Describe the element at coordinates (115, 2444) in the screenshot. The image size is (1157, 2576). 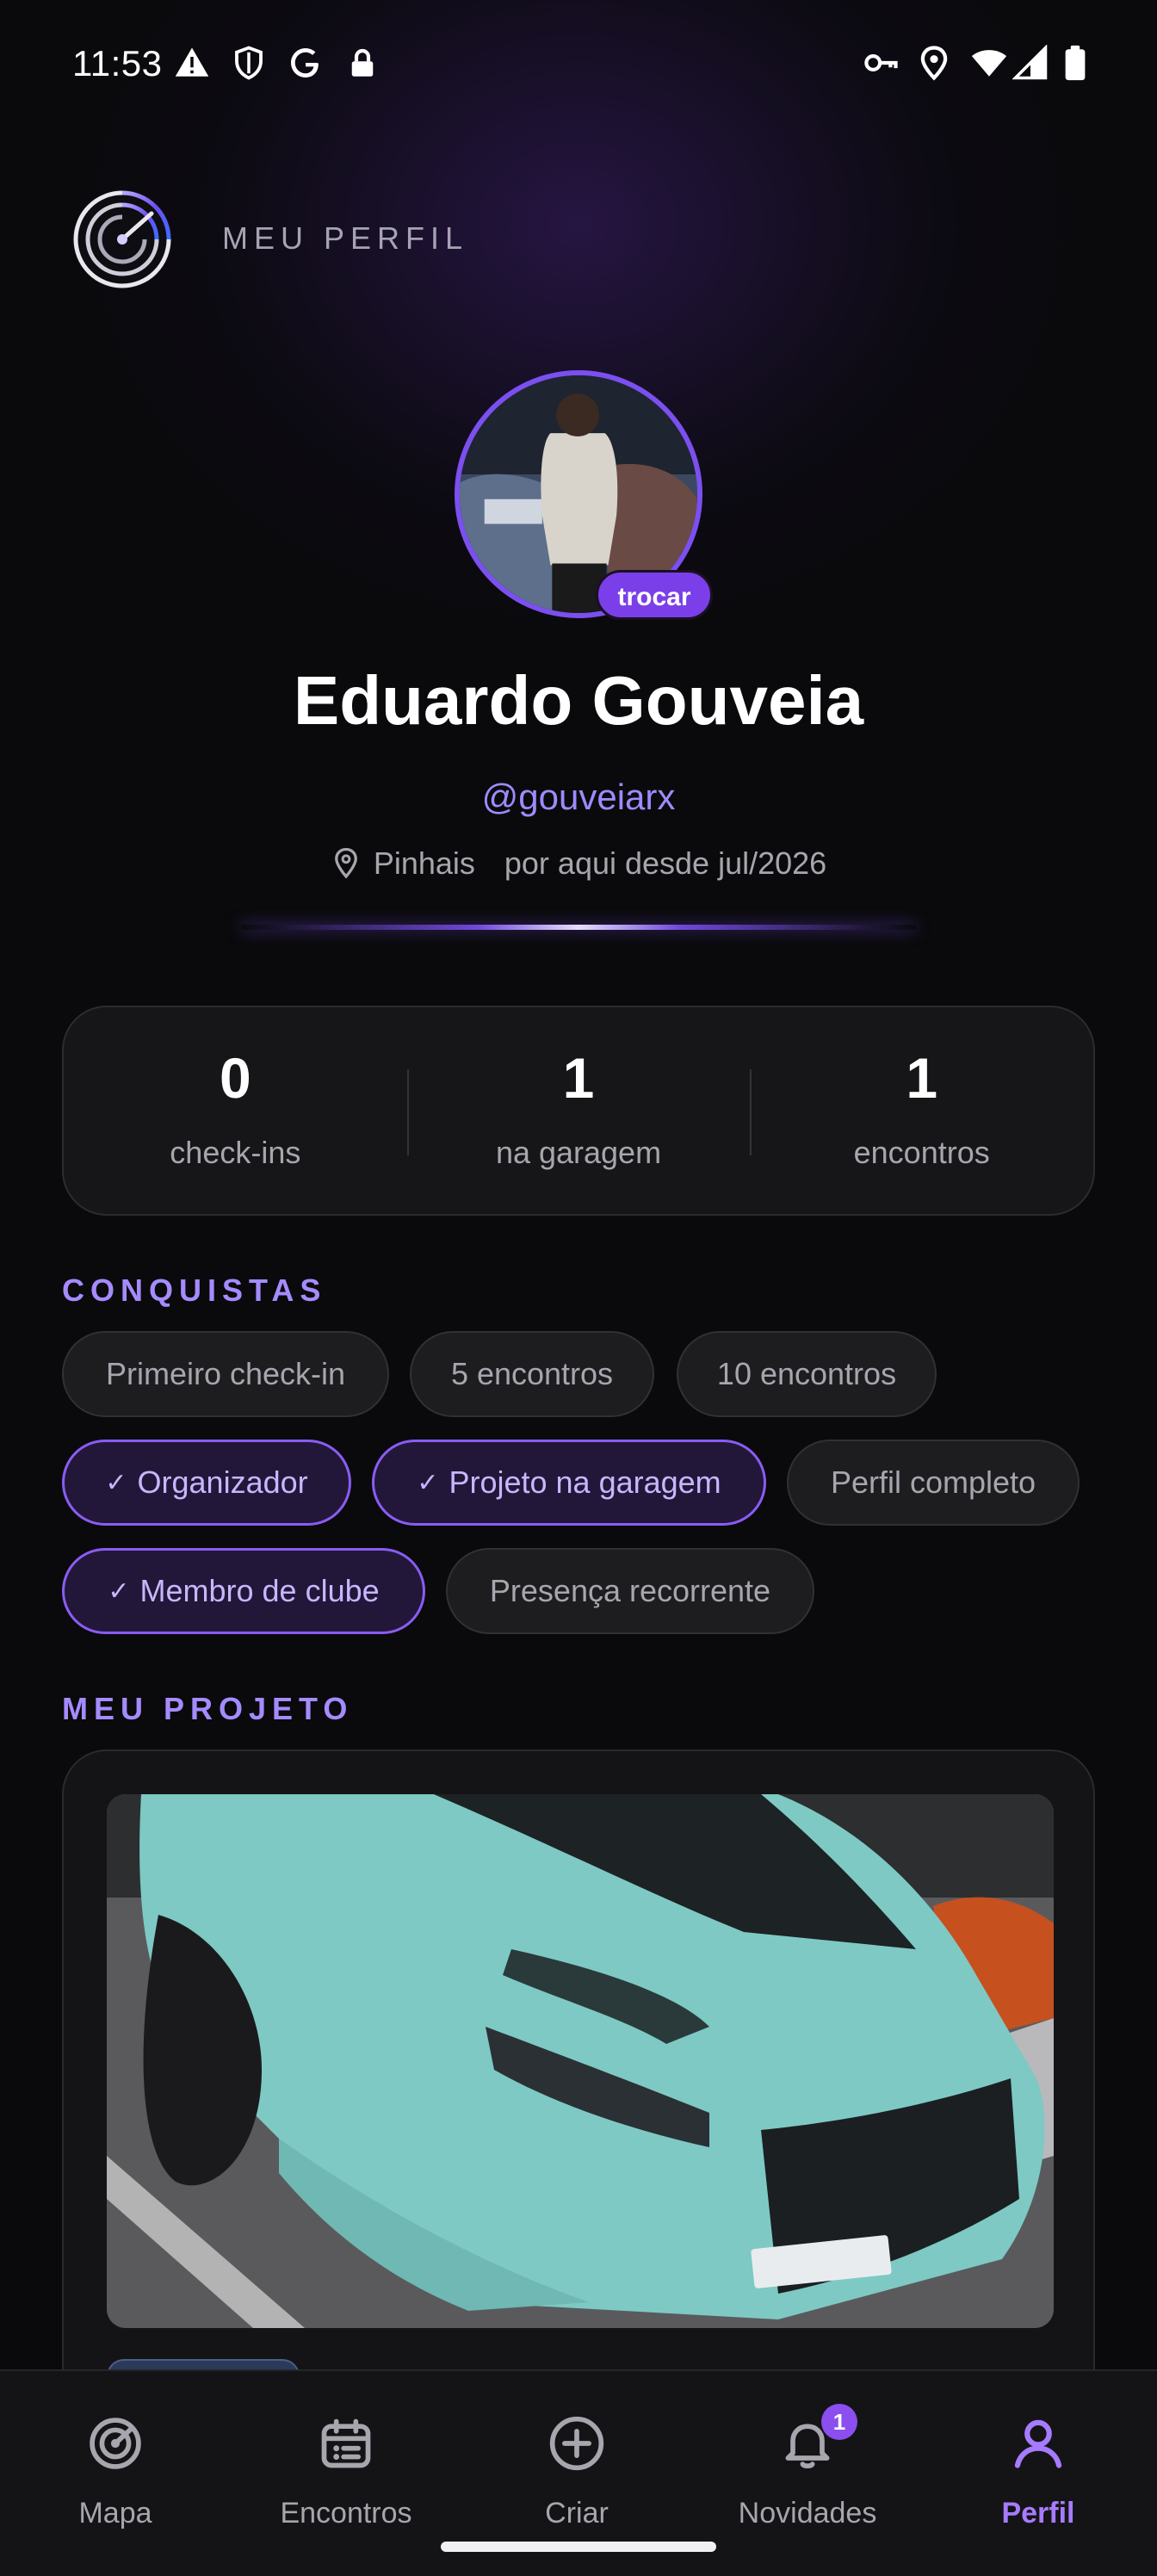
I see `radar-icon` at that location.